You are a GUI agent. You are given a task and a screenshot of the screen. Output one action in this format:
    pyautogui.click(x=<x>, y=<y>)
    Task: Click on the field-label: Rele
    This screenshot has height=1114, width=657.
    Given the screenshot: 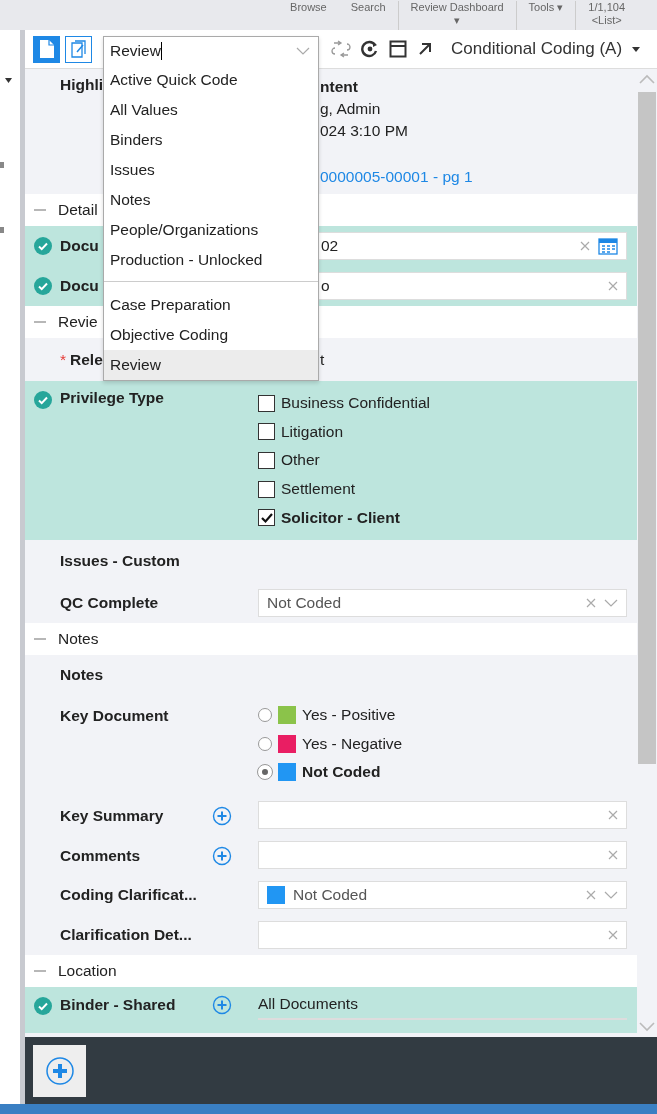 What is the action you would take?
    pyautogui.click(x=86, y=359)
    